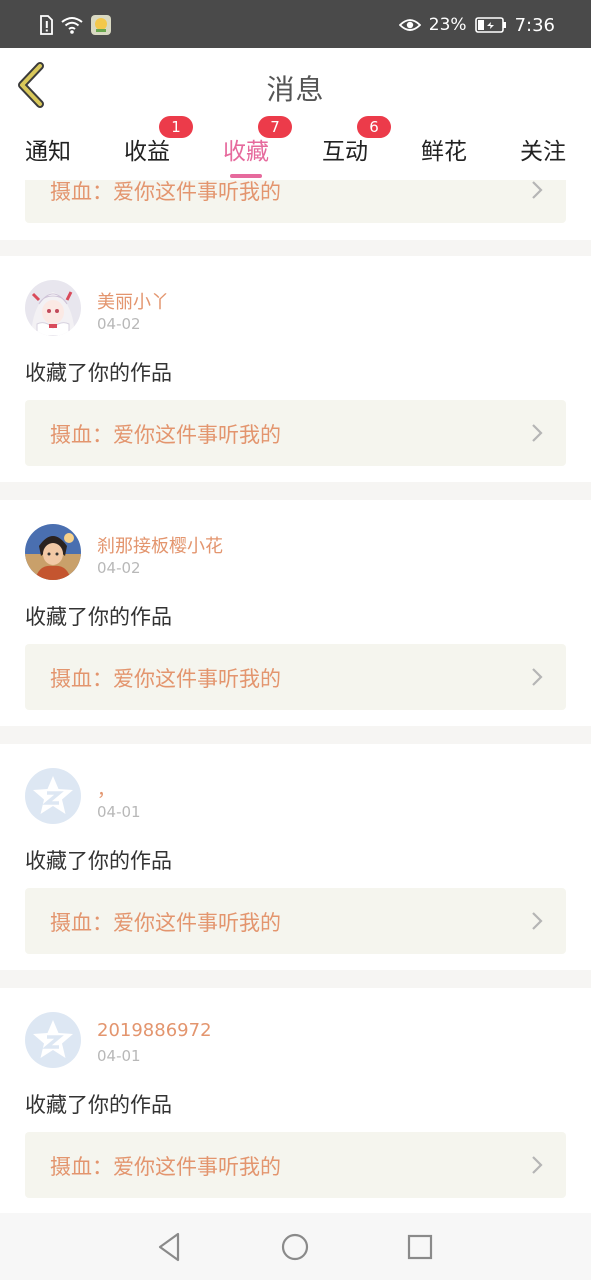  I want to click on back-nav-button, so click(169, 1247).